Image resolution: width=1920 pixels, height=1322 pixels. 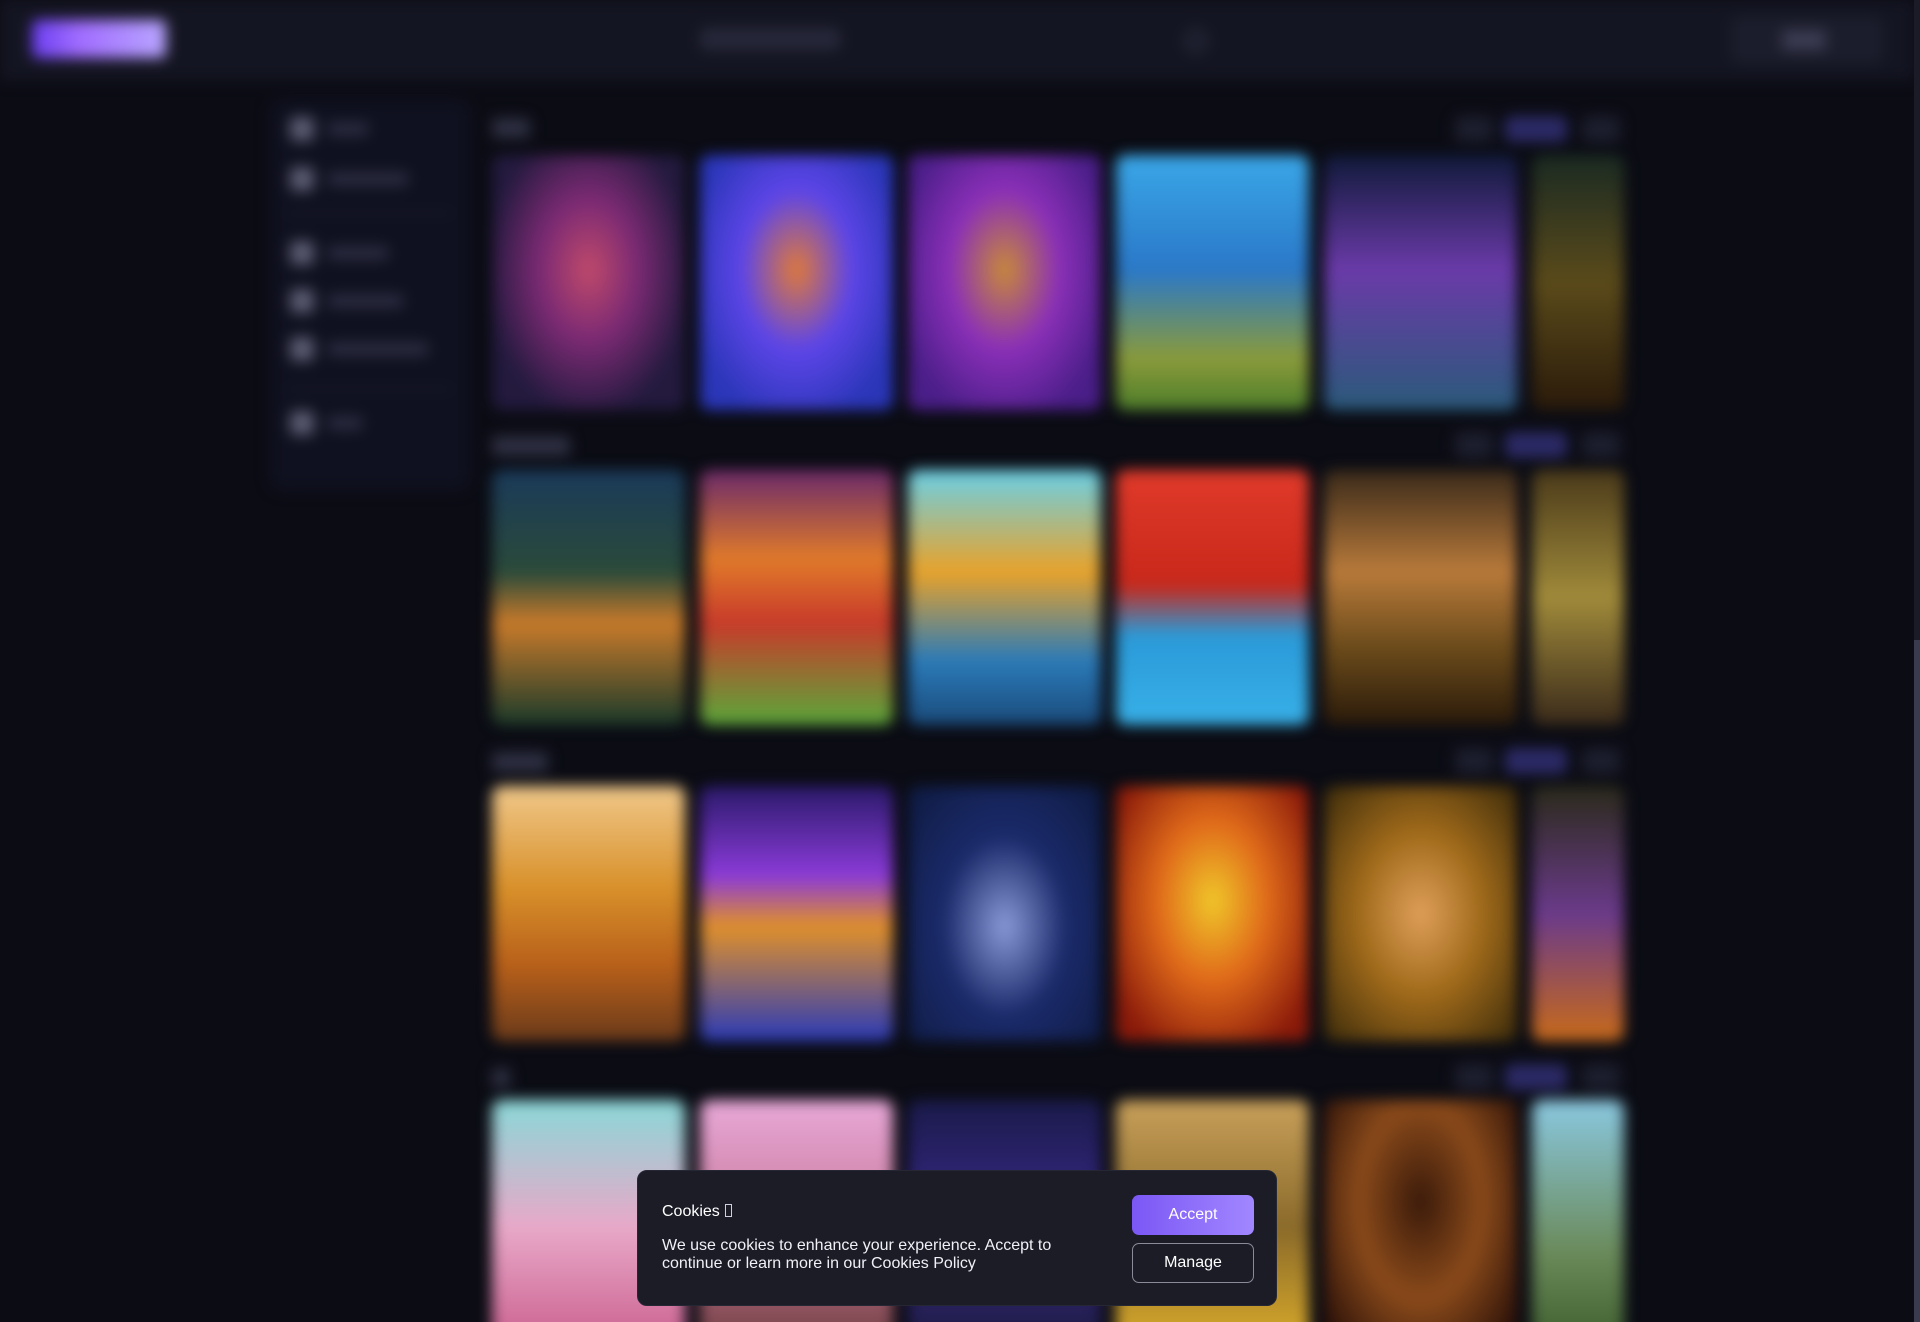 What do you see at coordinates (302, 301) in the screenshot?
I see `slots-icon` at bounding box center [302, 301].